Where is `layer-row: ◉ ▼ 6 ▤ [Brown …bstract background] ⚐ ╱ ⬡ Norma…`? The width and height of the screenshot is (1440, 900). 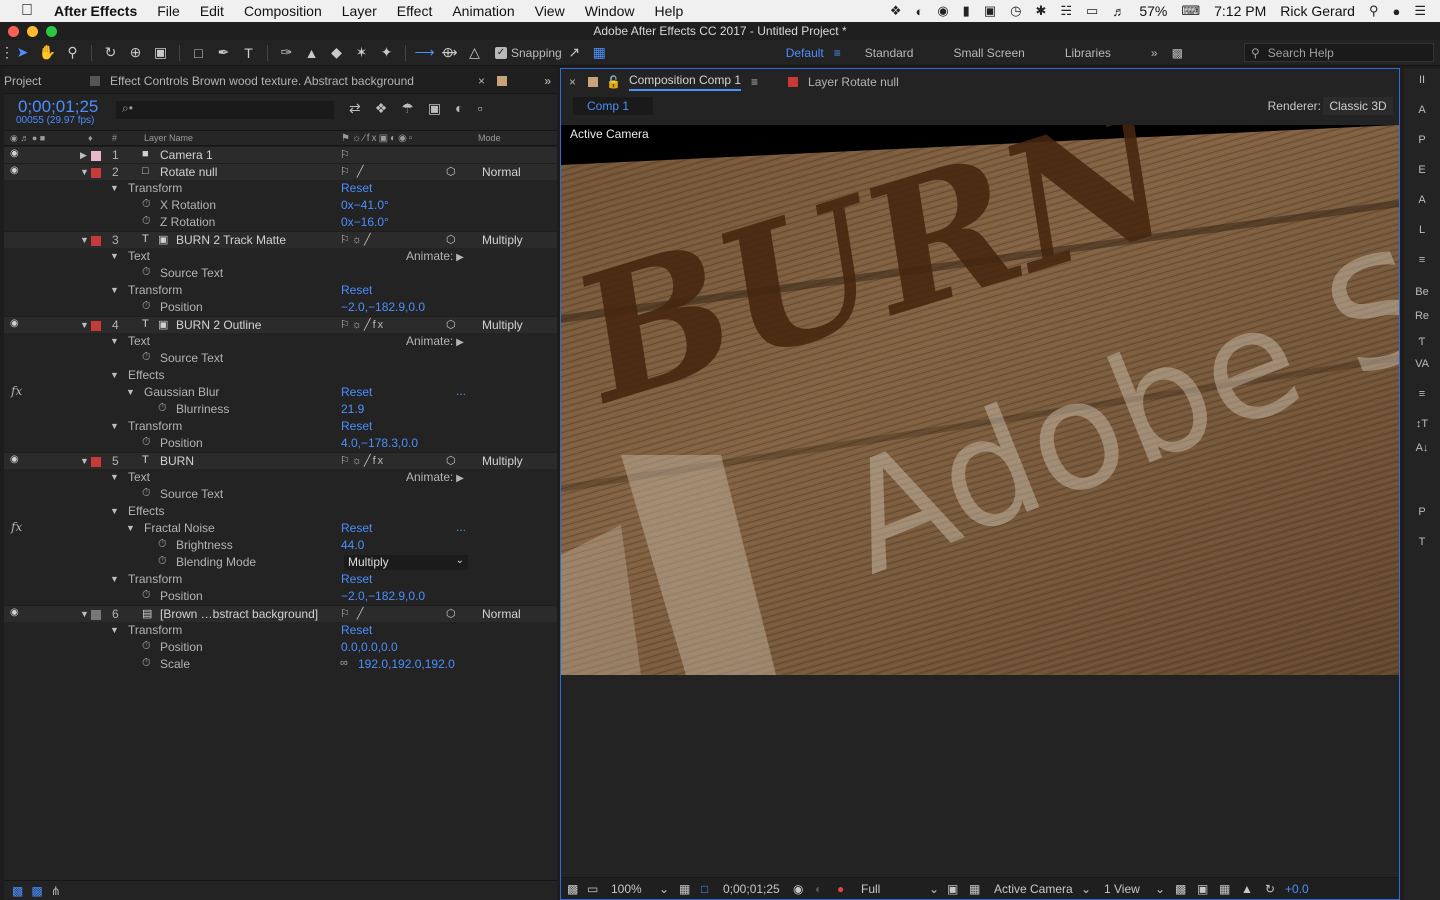
layer-row: ◉ ▼ 6 ▤ [Brown …bstract background] ⚐ ╱ ⬡ Norma… is located at coordinates (280, 613).